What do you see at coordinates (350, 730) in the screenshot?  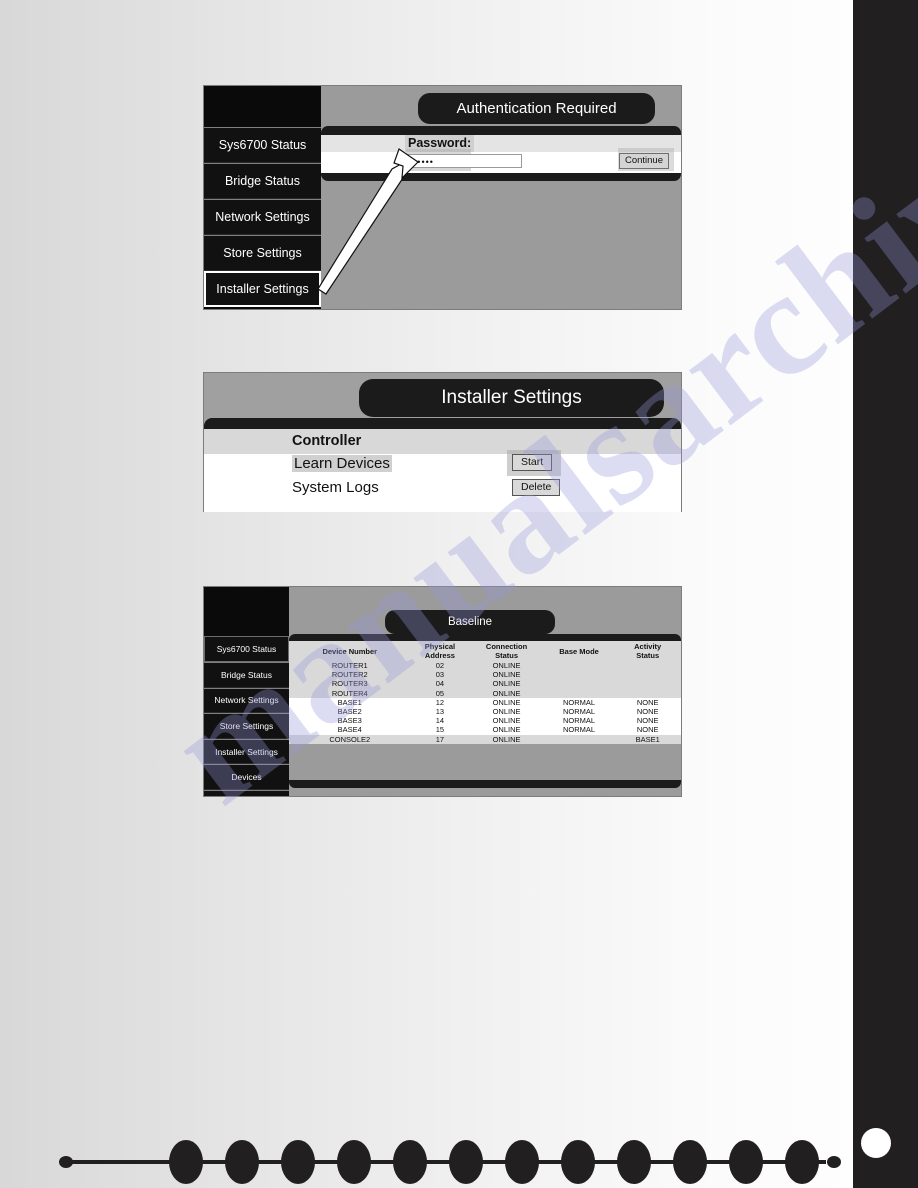 I see `table-cell: BASE4` at bounding box center [350, 730].